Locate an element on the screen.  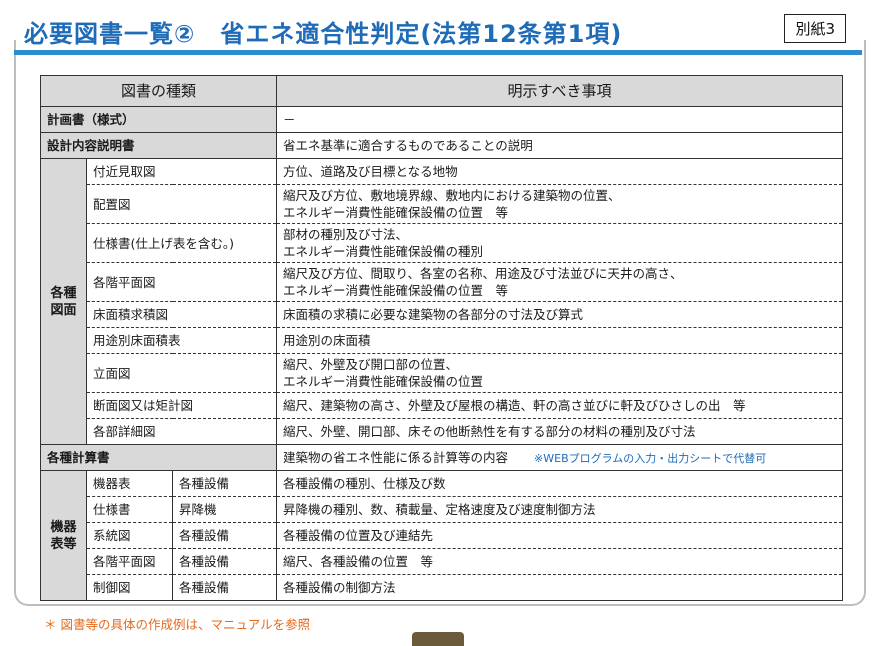
row-label: 機器表 is located at coordinates (129, 483).